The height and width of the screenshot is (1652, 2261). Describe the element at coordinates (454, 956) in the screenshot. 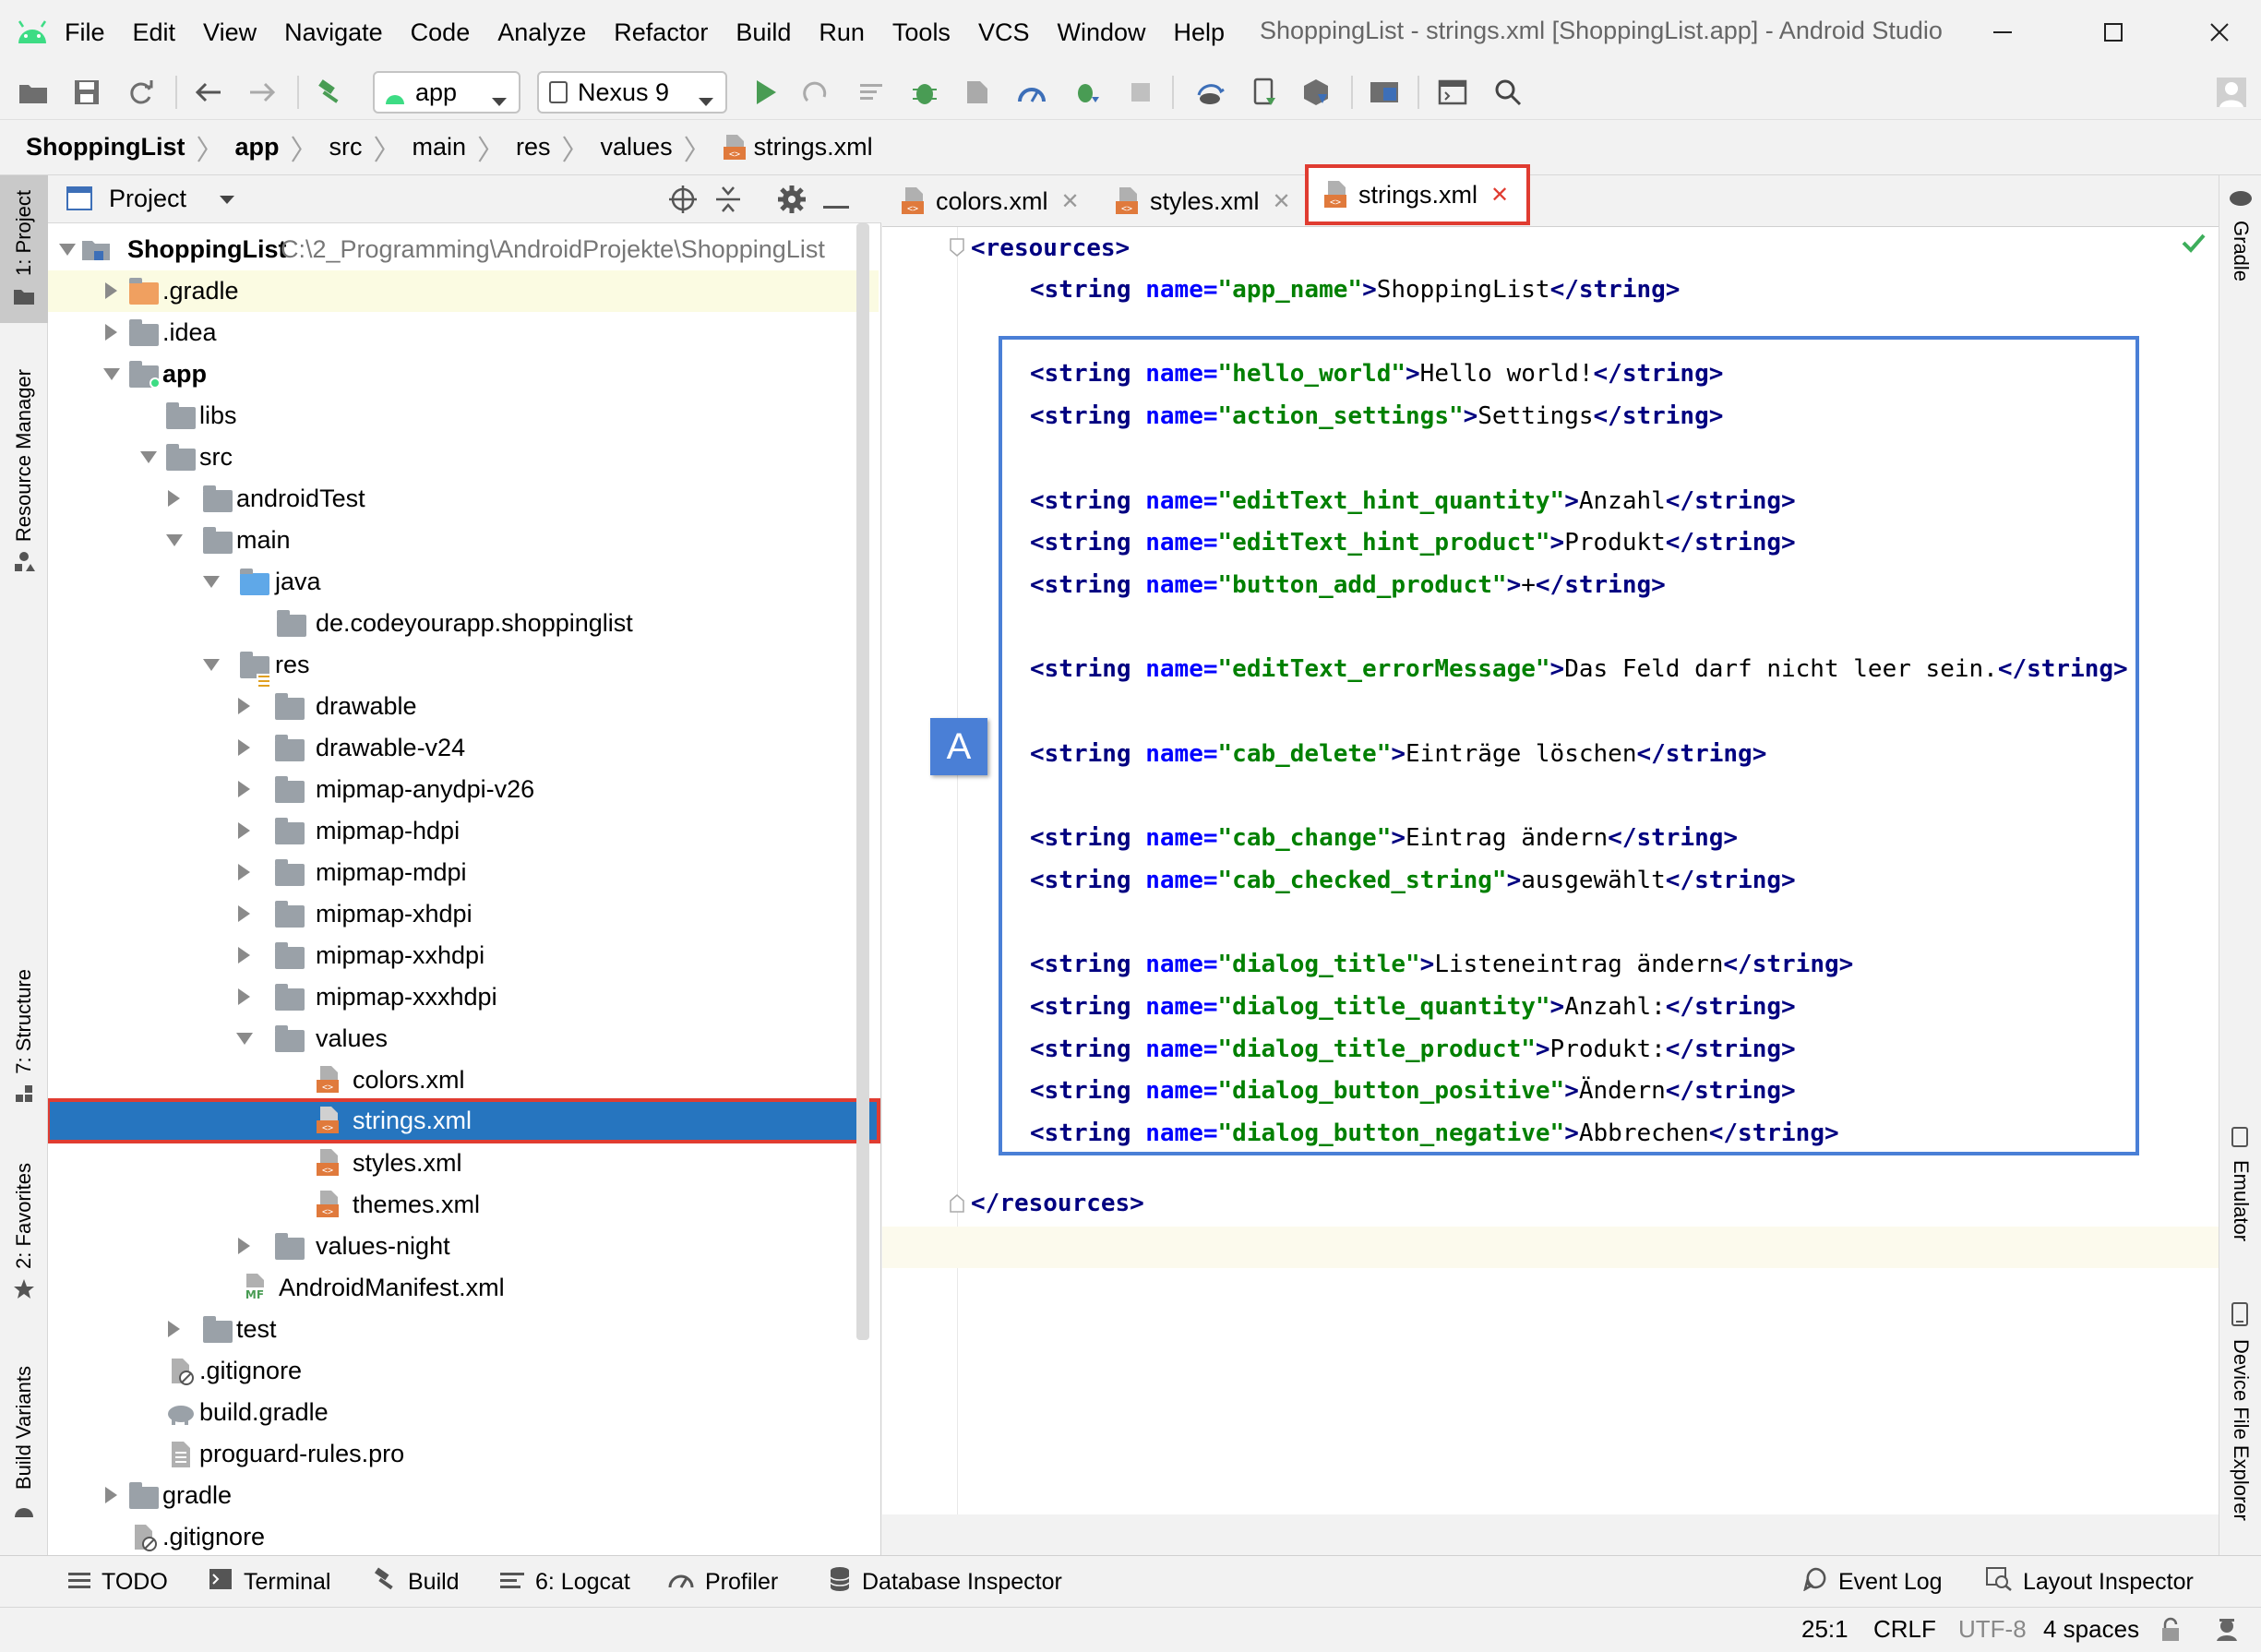

I see `tree-item-mipmap-xxhdpi: mipmap-xxhdpi` at that location.